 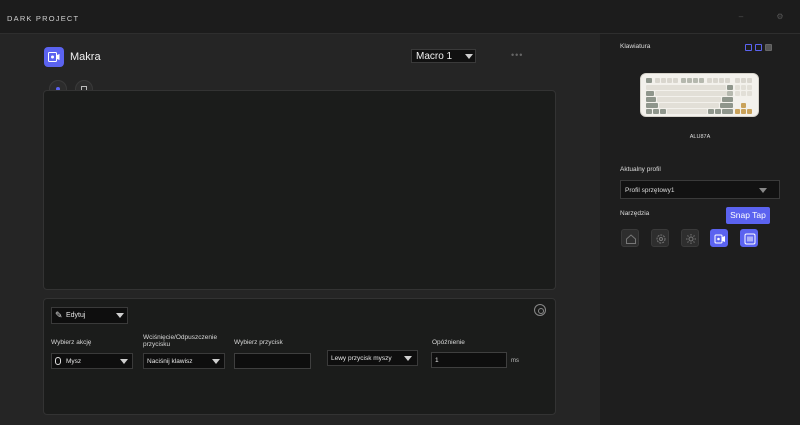 What do you see at coordinates (635, 46) in the screenshot?
I see `keyboard-label: Klawiatura` at bounding box center [635, 46].